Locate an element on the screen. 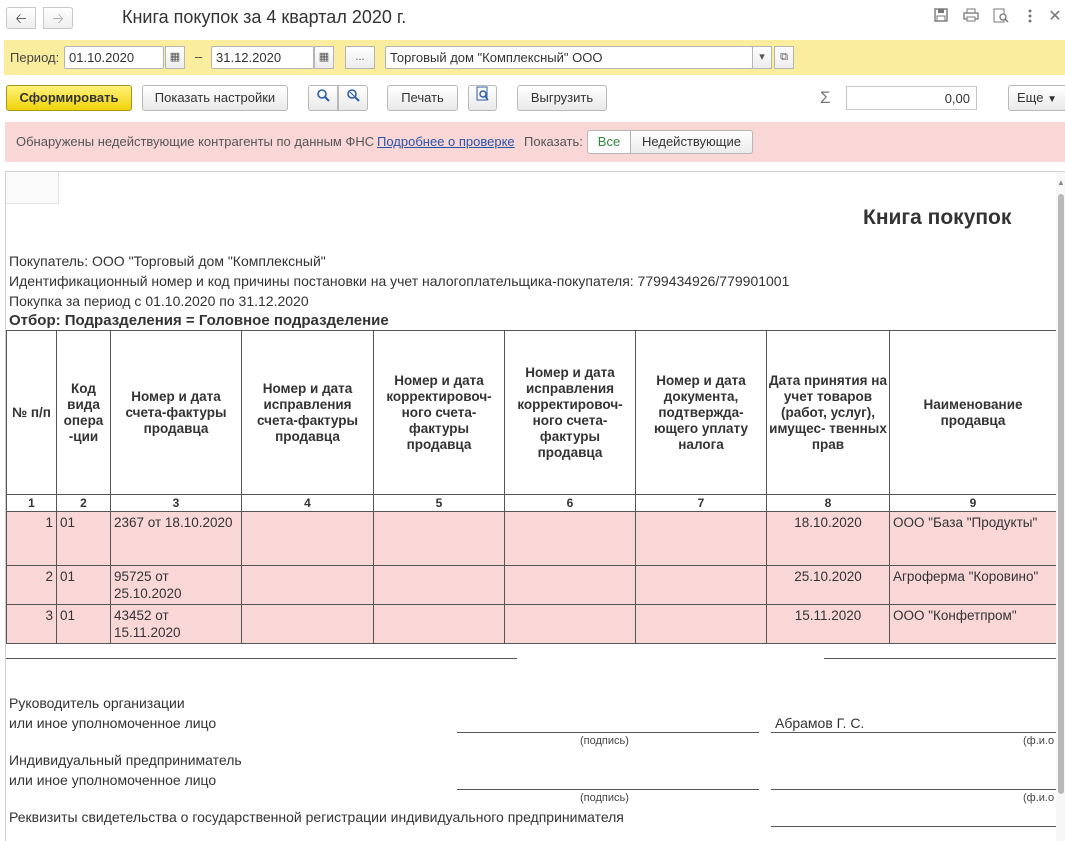  arrow-right-icon: 🡢 is located at coordinates (58, 18).